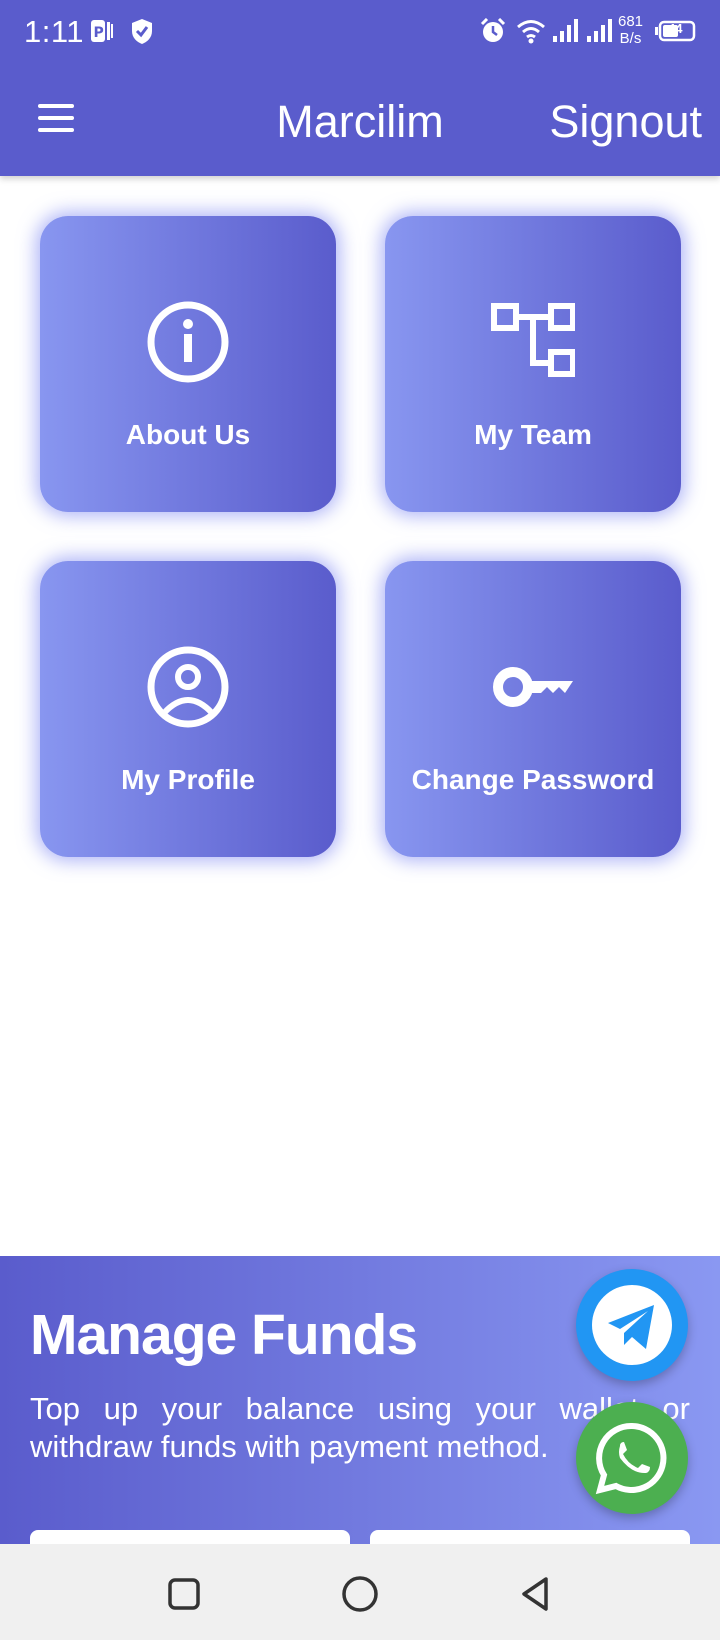  I want to click on telegram-icon, so click(632, 1325).